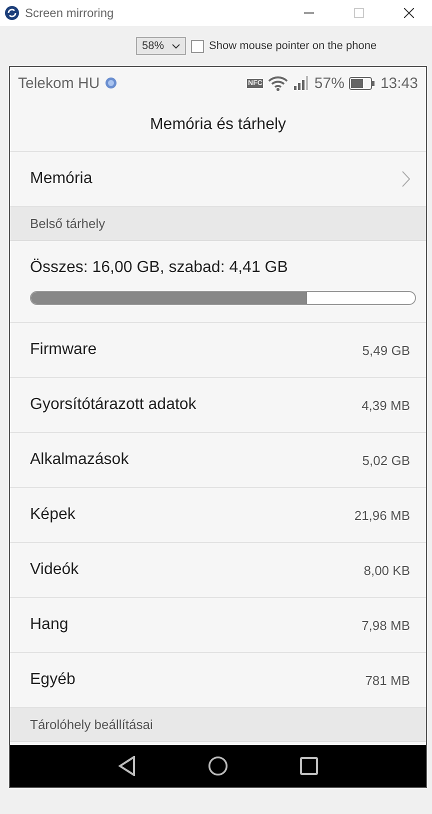  Describe the element at coordinates (68, 223) in the screenshot. I see `section-header: Belső tárhely` at that location.